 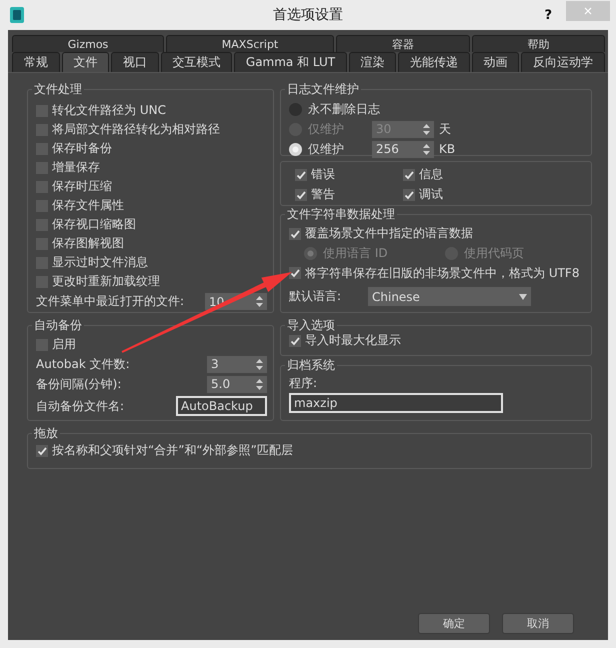 What do you see at coordinates (548, 15) in the screenshot?
I see `help-button: ?` at bounding box center [548, 15].